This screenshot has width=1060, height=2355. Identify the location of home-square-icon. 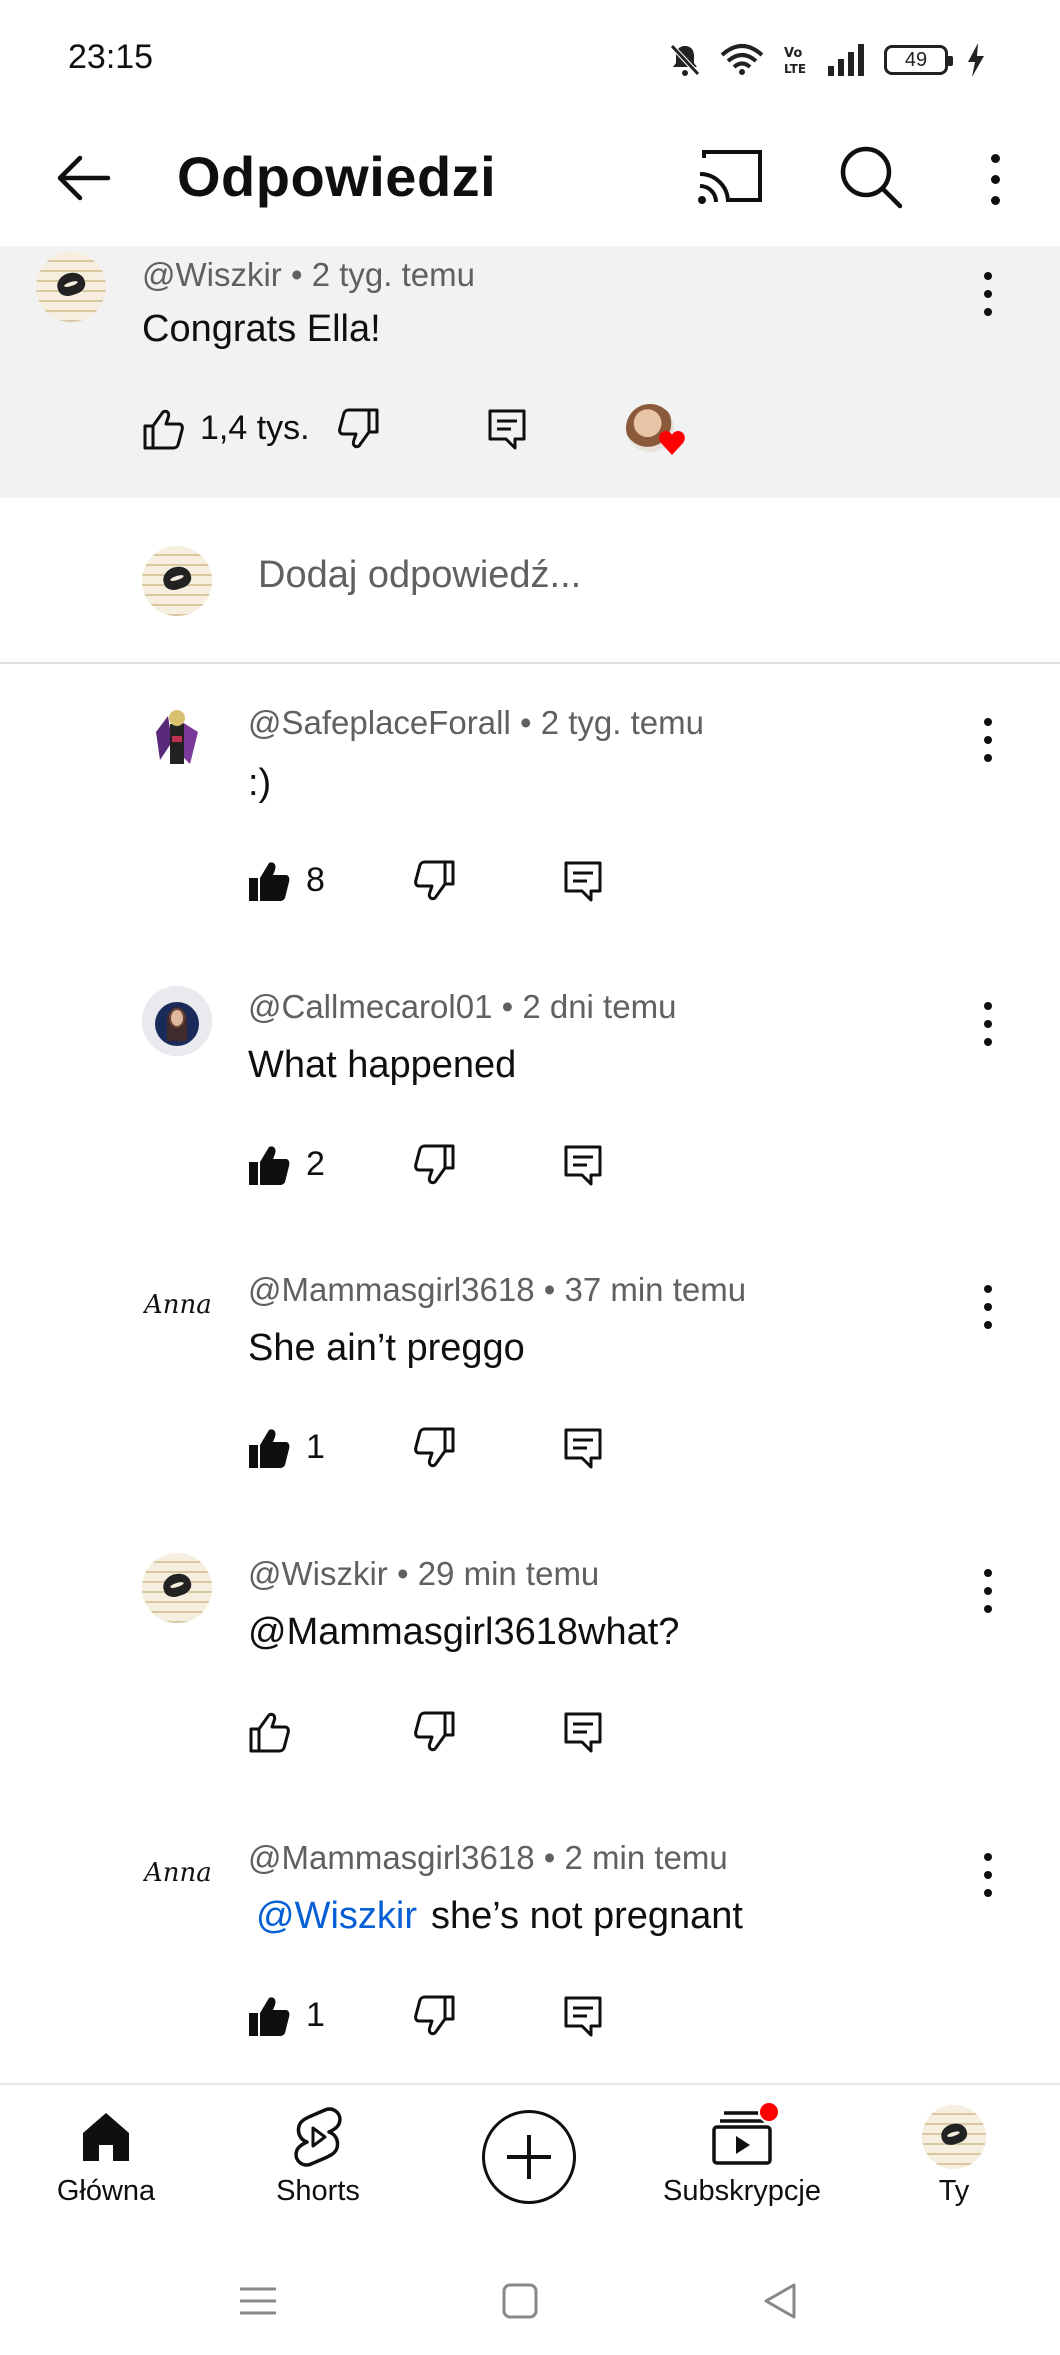
(520, 2301).